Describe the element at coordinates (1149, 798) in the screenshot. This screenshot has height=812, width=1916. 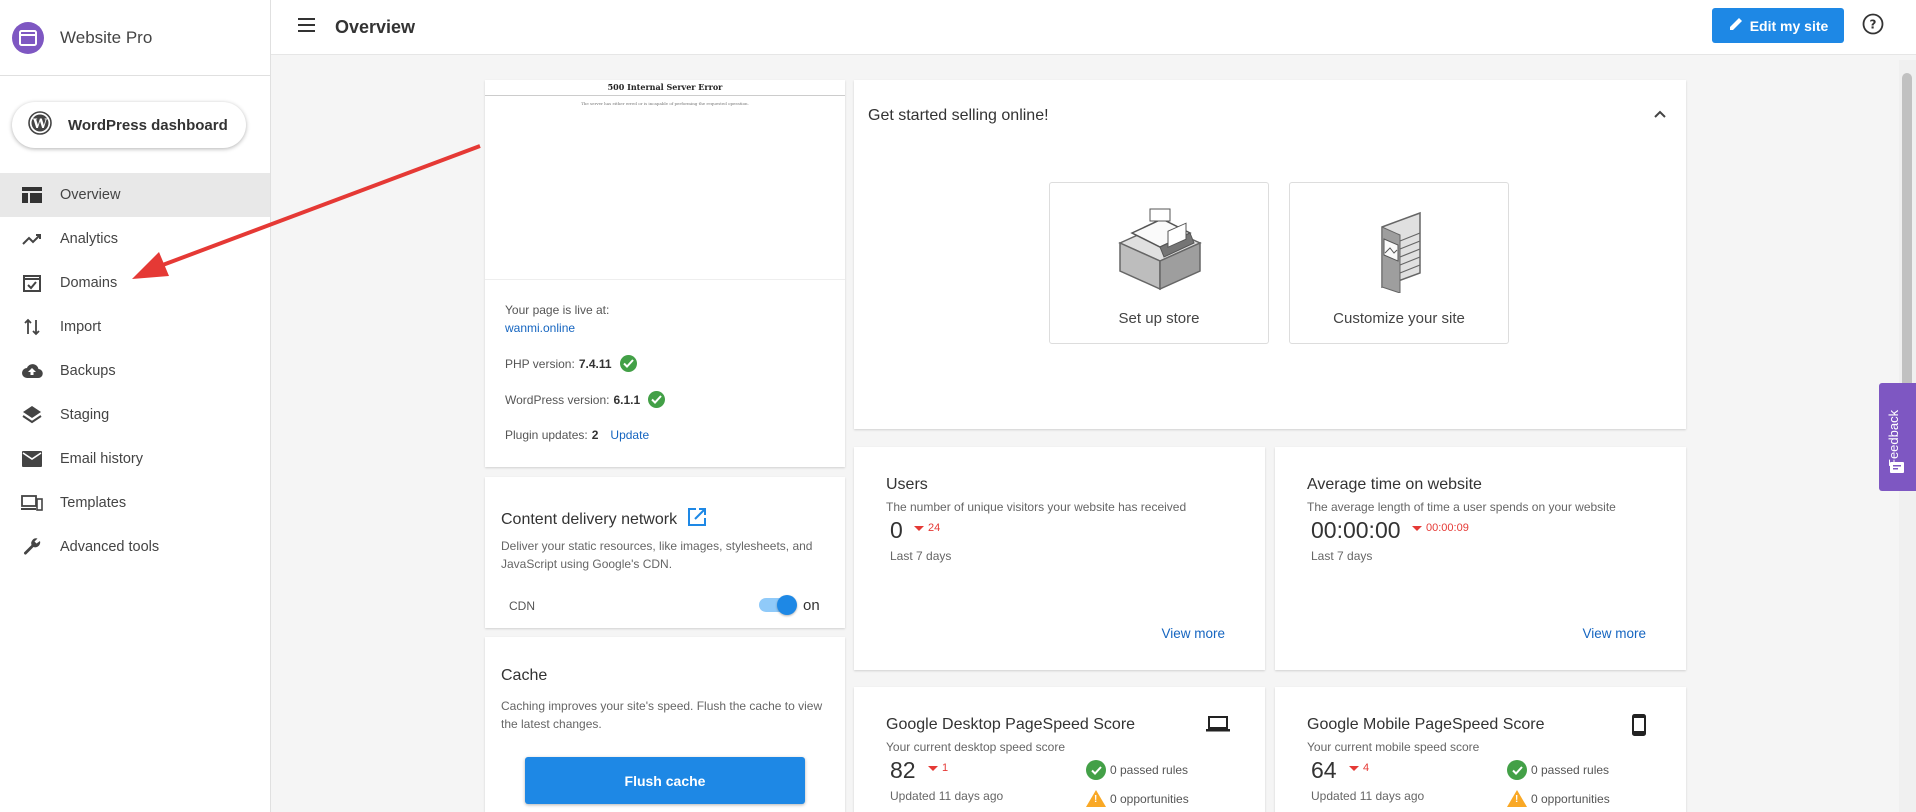
I see `desktop-opportunities-text: 0 opportunities` at that location.